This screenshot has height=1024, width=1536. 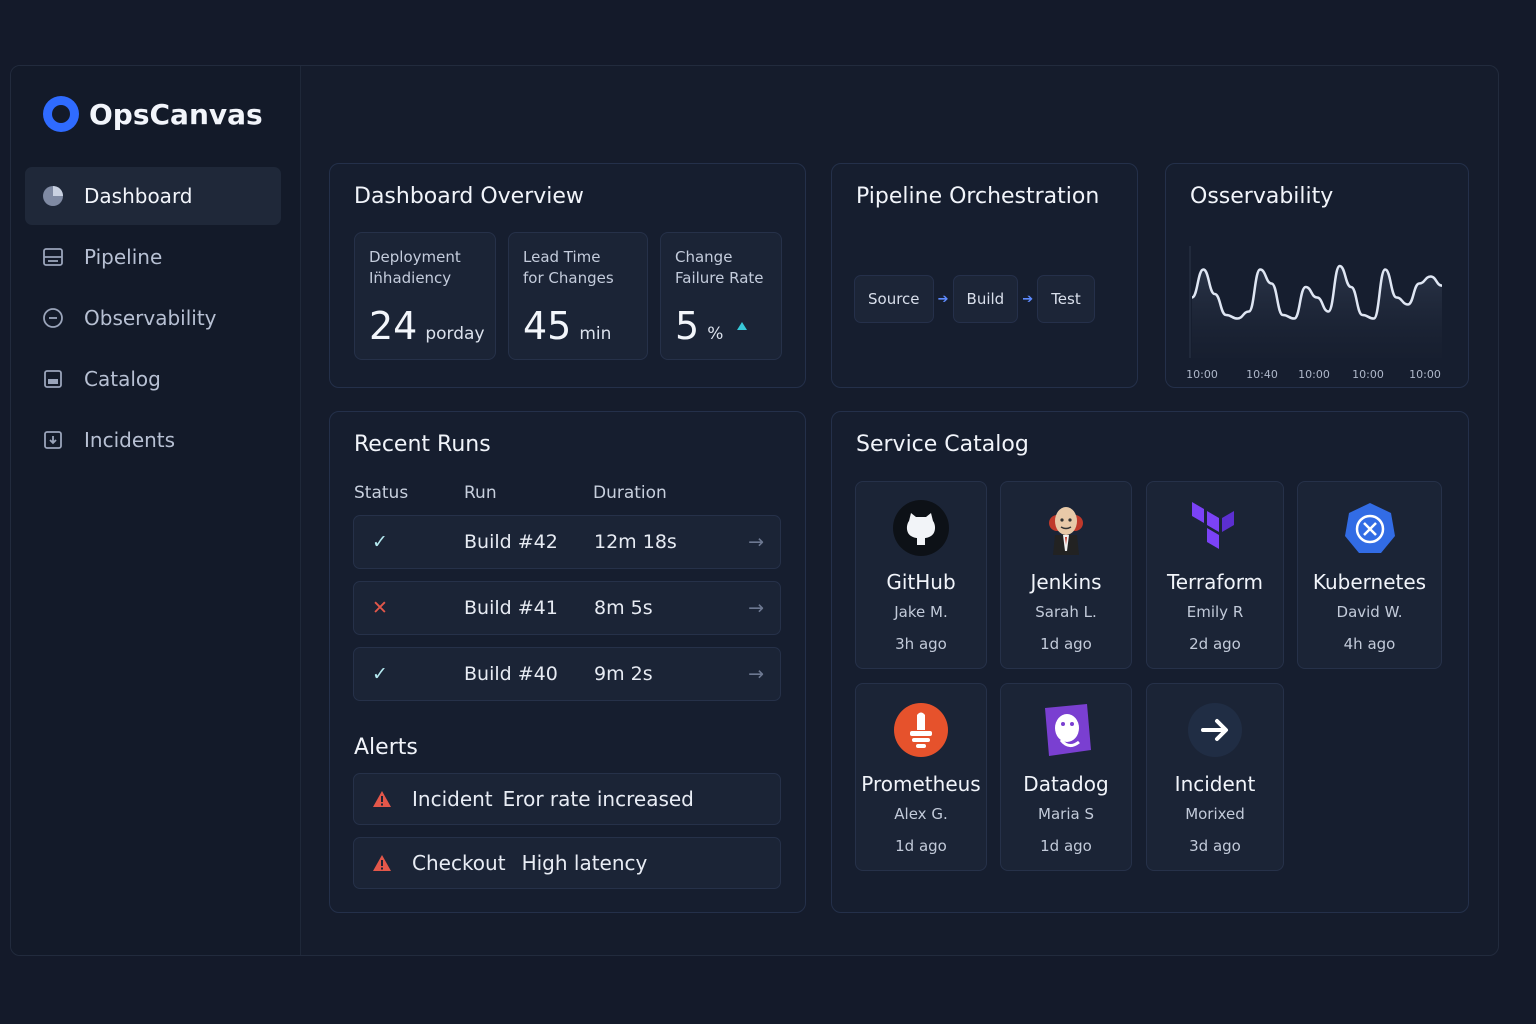 I want to click on metric-deployment-frequency: Deployment In̈hadiency 24 porday, so click(x=425, y=296).